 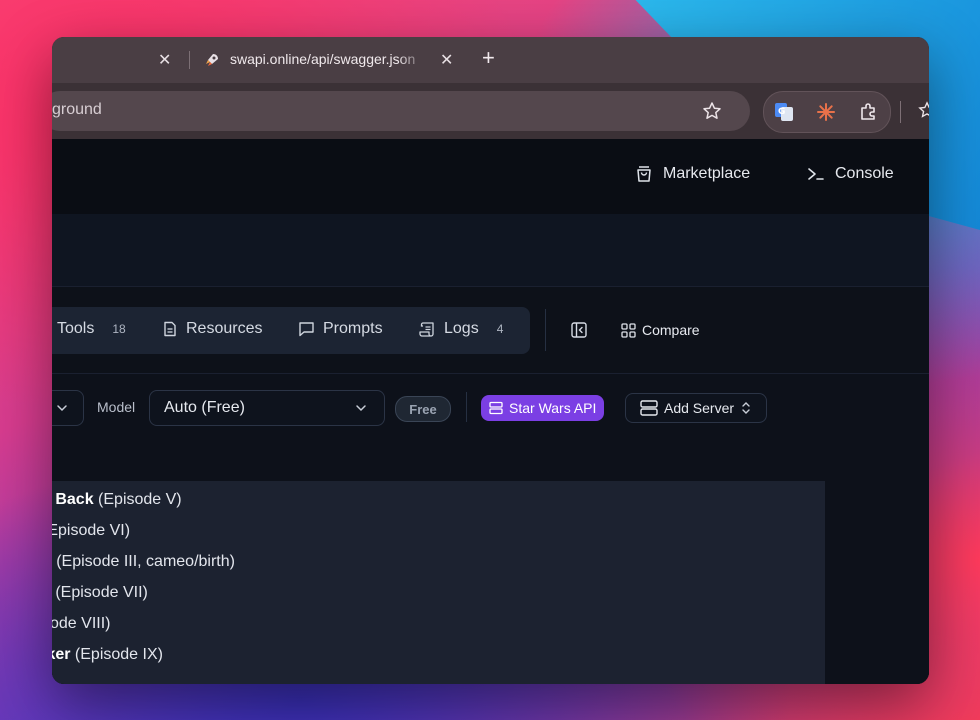 What do you see at coordinates (119, 329) in the screenshot?
I see `tab-tools-count: 18` at bounding box center [119, 329].